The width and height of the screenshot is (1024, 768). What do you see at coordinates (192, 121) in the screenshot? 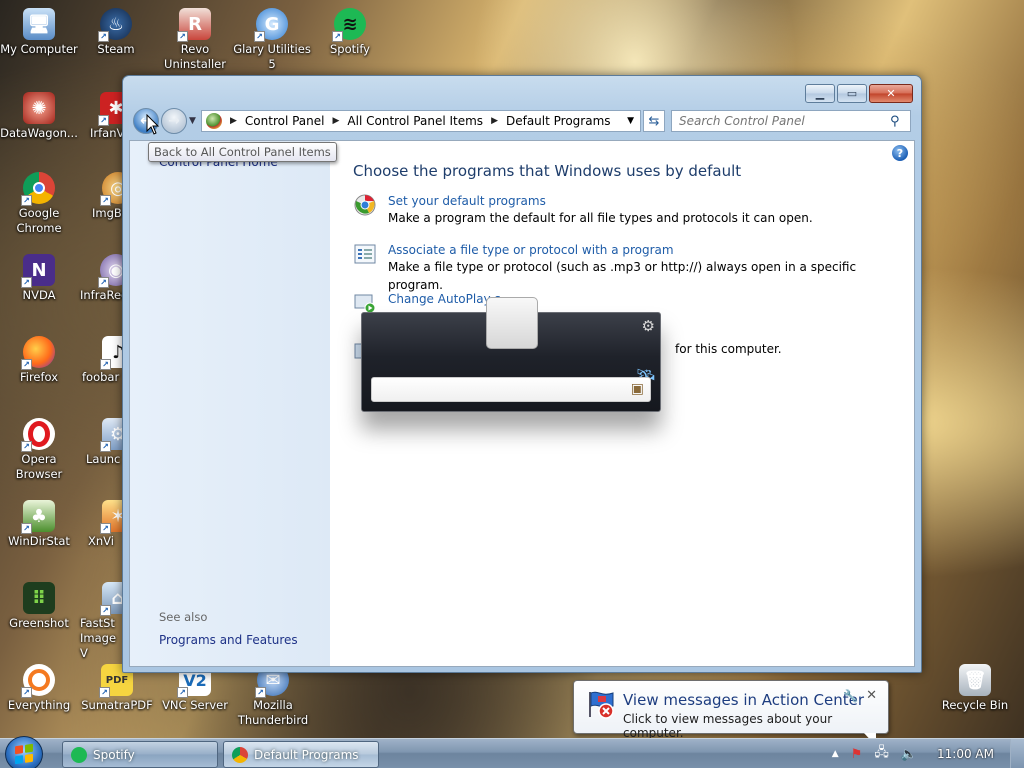
I see `recent-pages-dropdown: ▼` at bounding box center [192, 121].